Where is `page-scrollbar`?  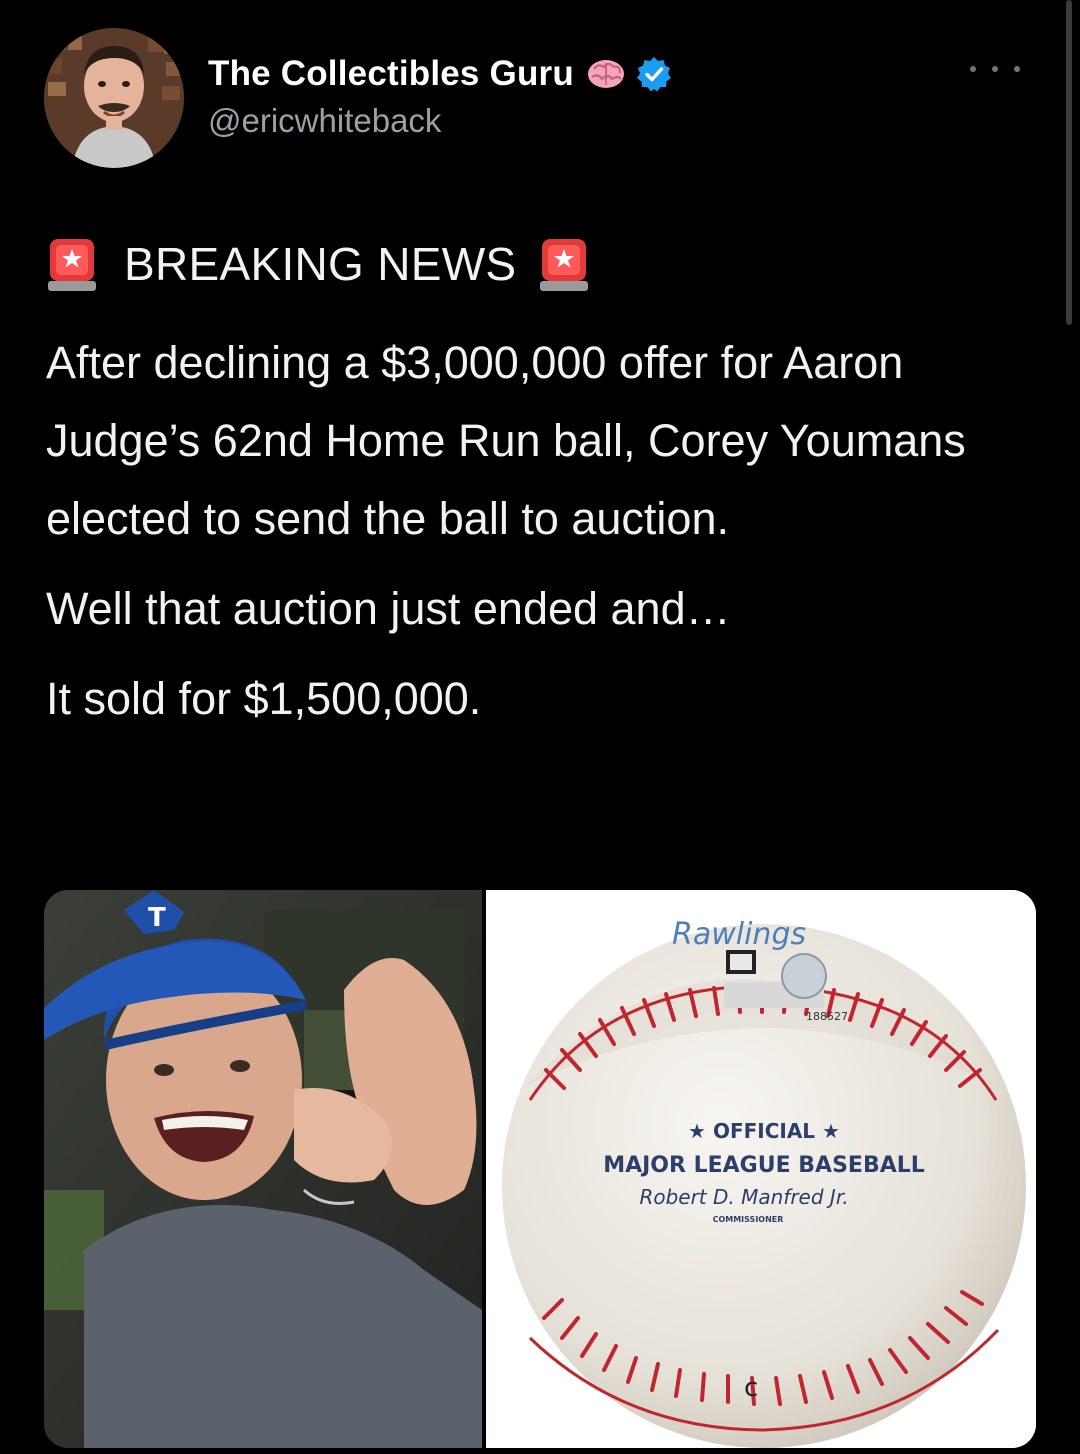 page-scrollbar is located at coordinates (1069, 162).